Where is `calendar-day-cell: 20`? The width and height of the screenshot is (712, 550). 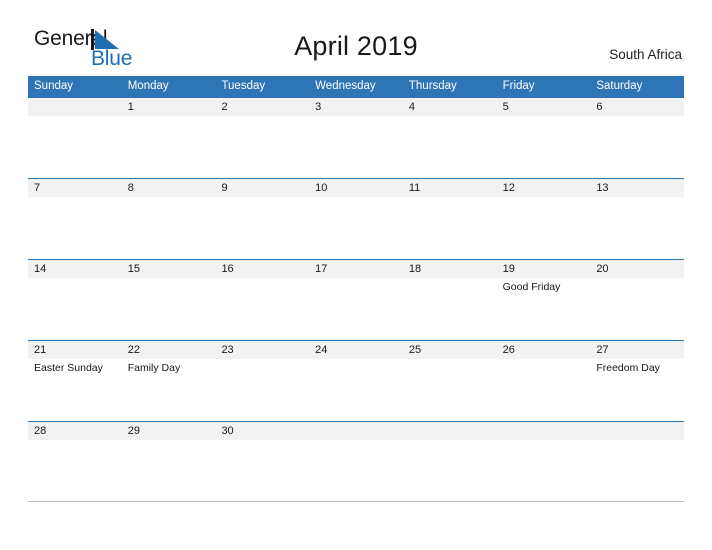
calendar-day-cell: 20 is located at coordinates (637, 300).